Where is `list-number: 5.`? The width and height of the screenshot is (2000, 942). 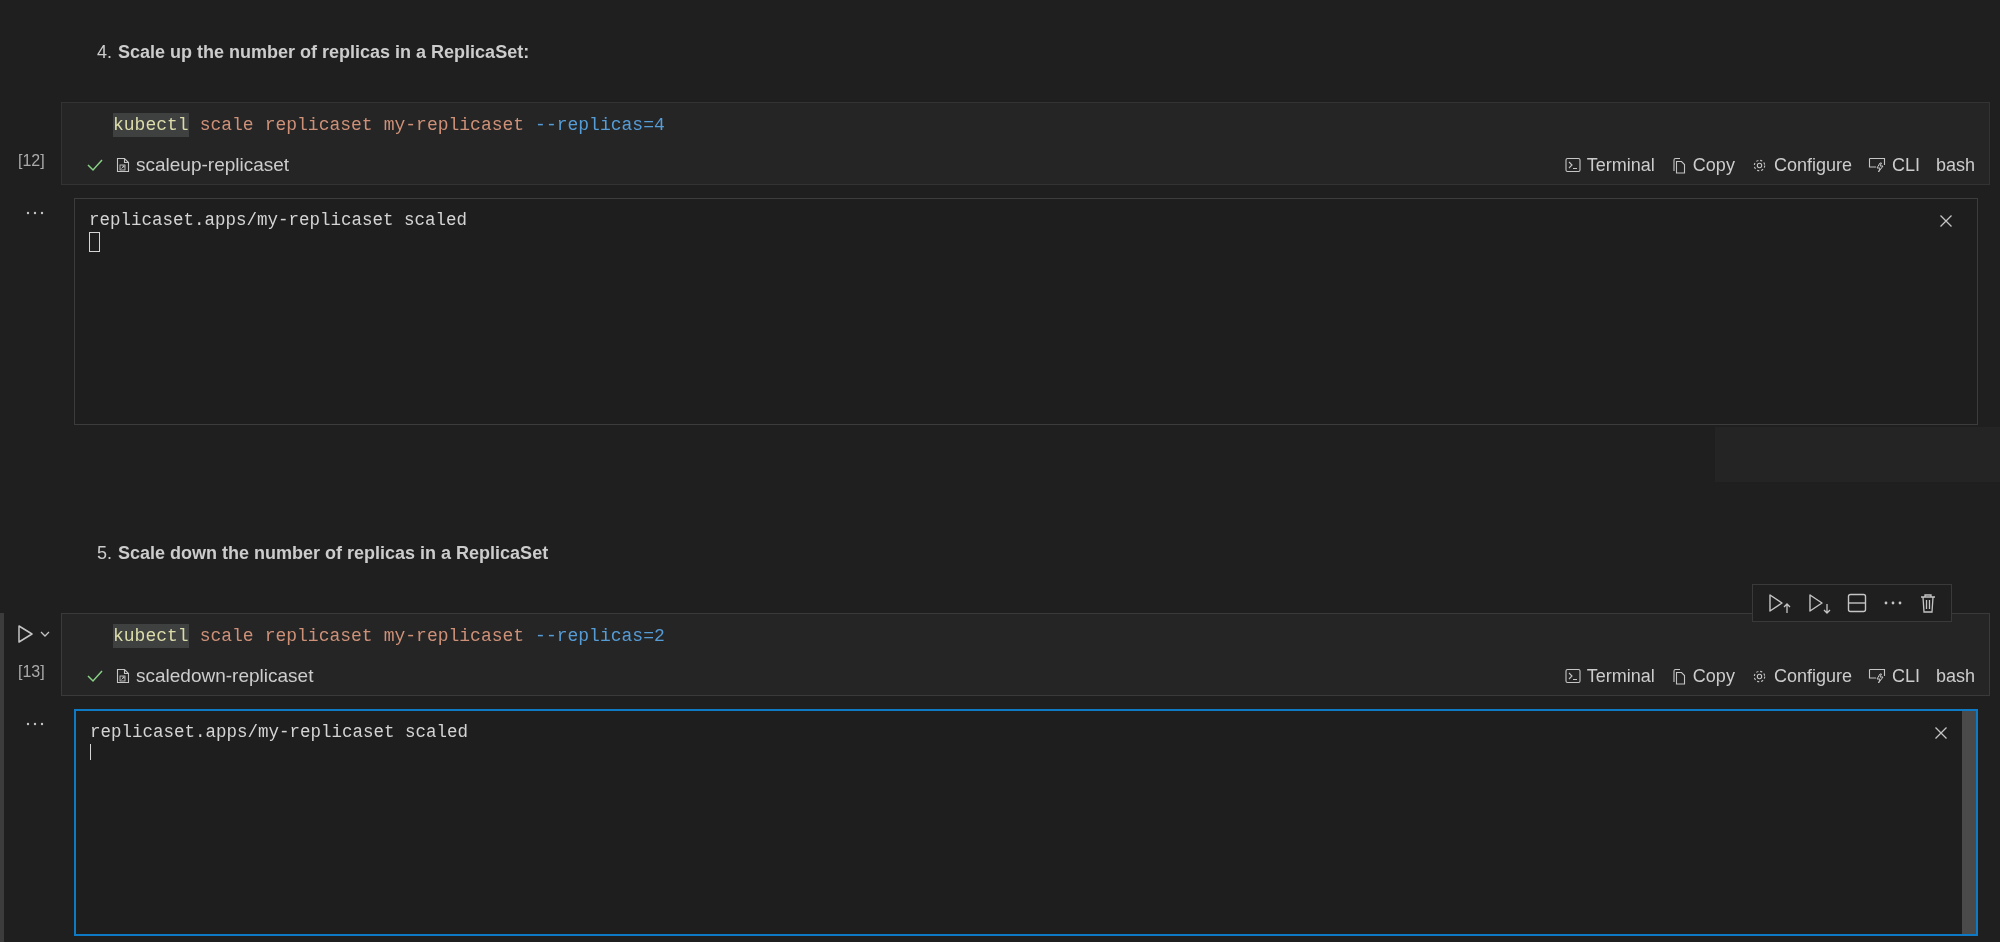 list-number: 5. is located at coordinates (104, 553).